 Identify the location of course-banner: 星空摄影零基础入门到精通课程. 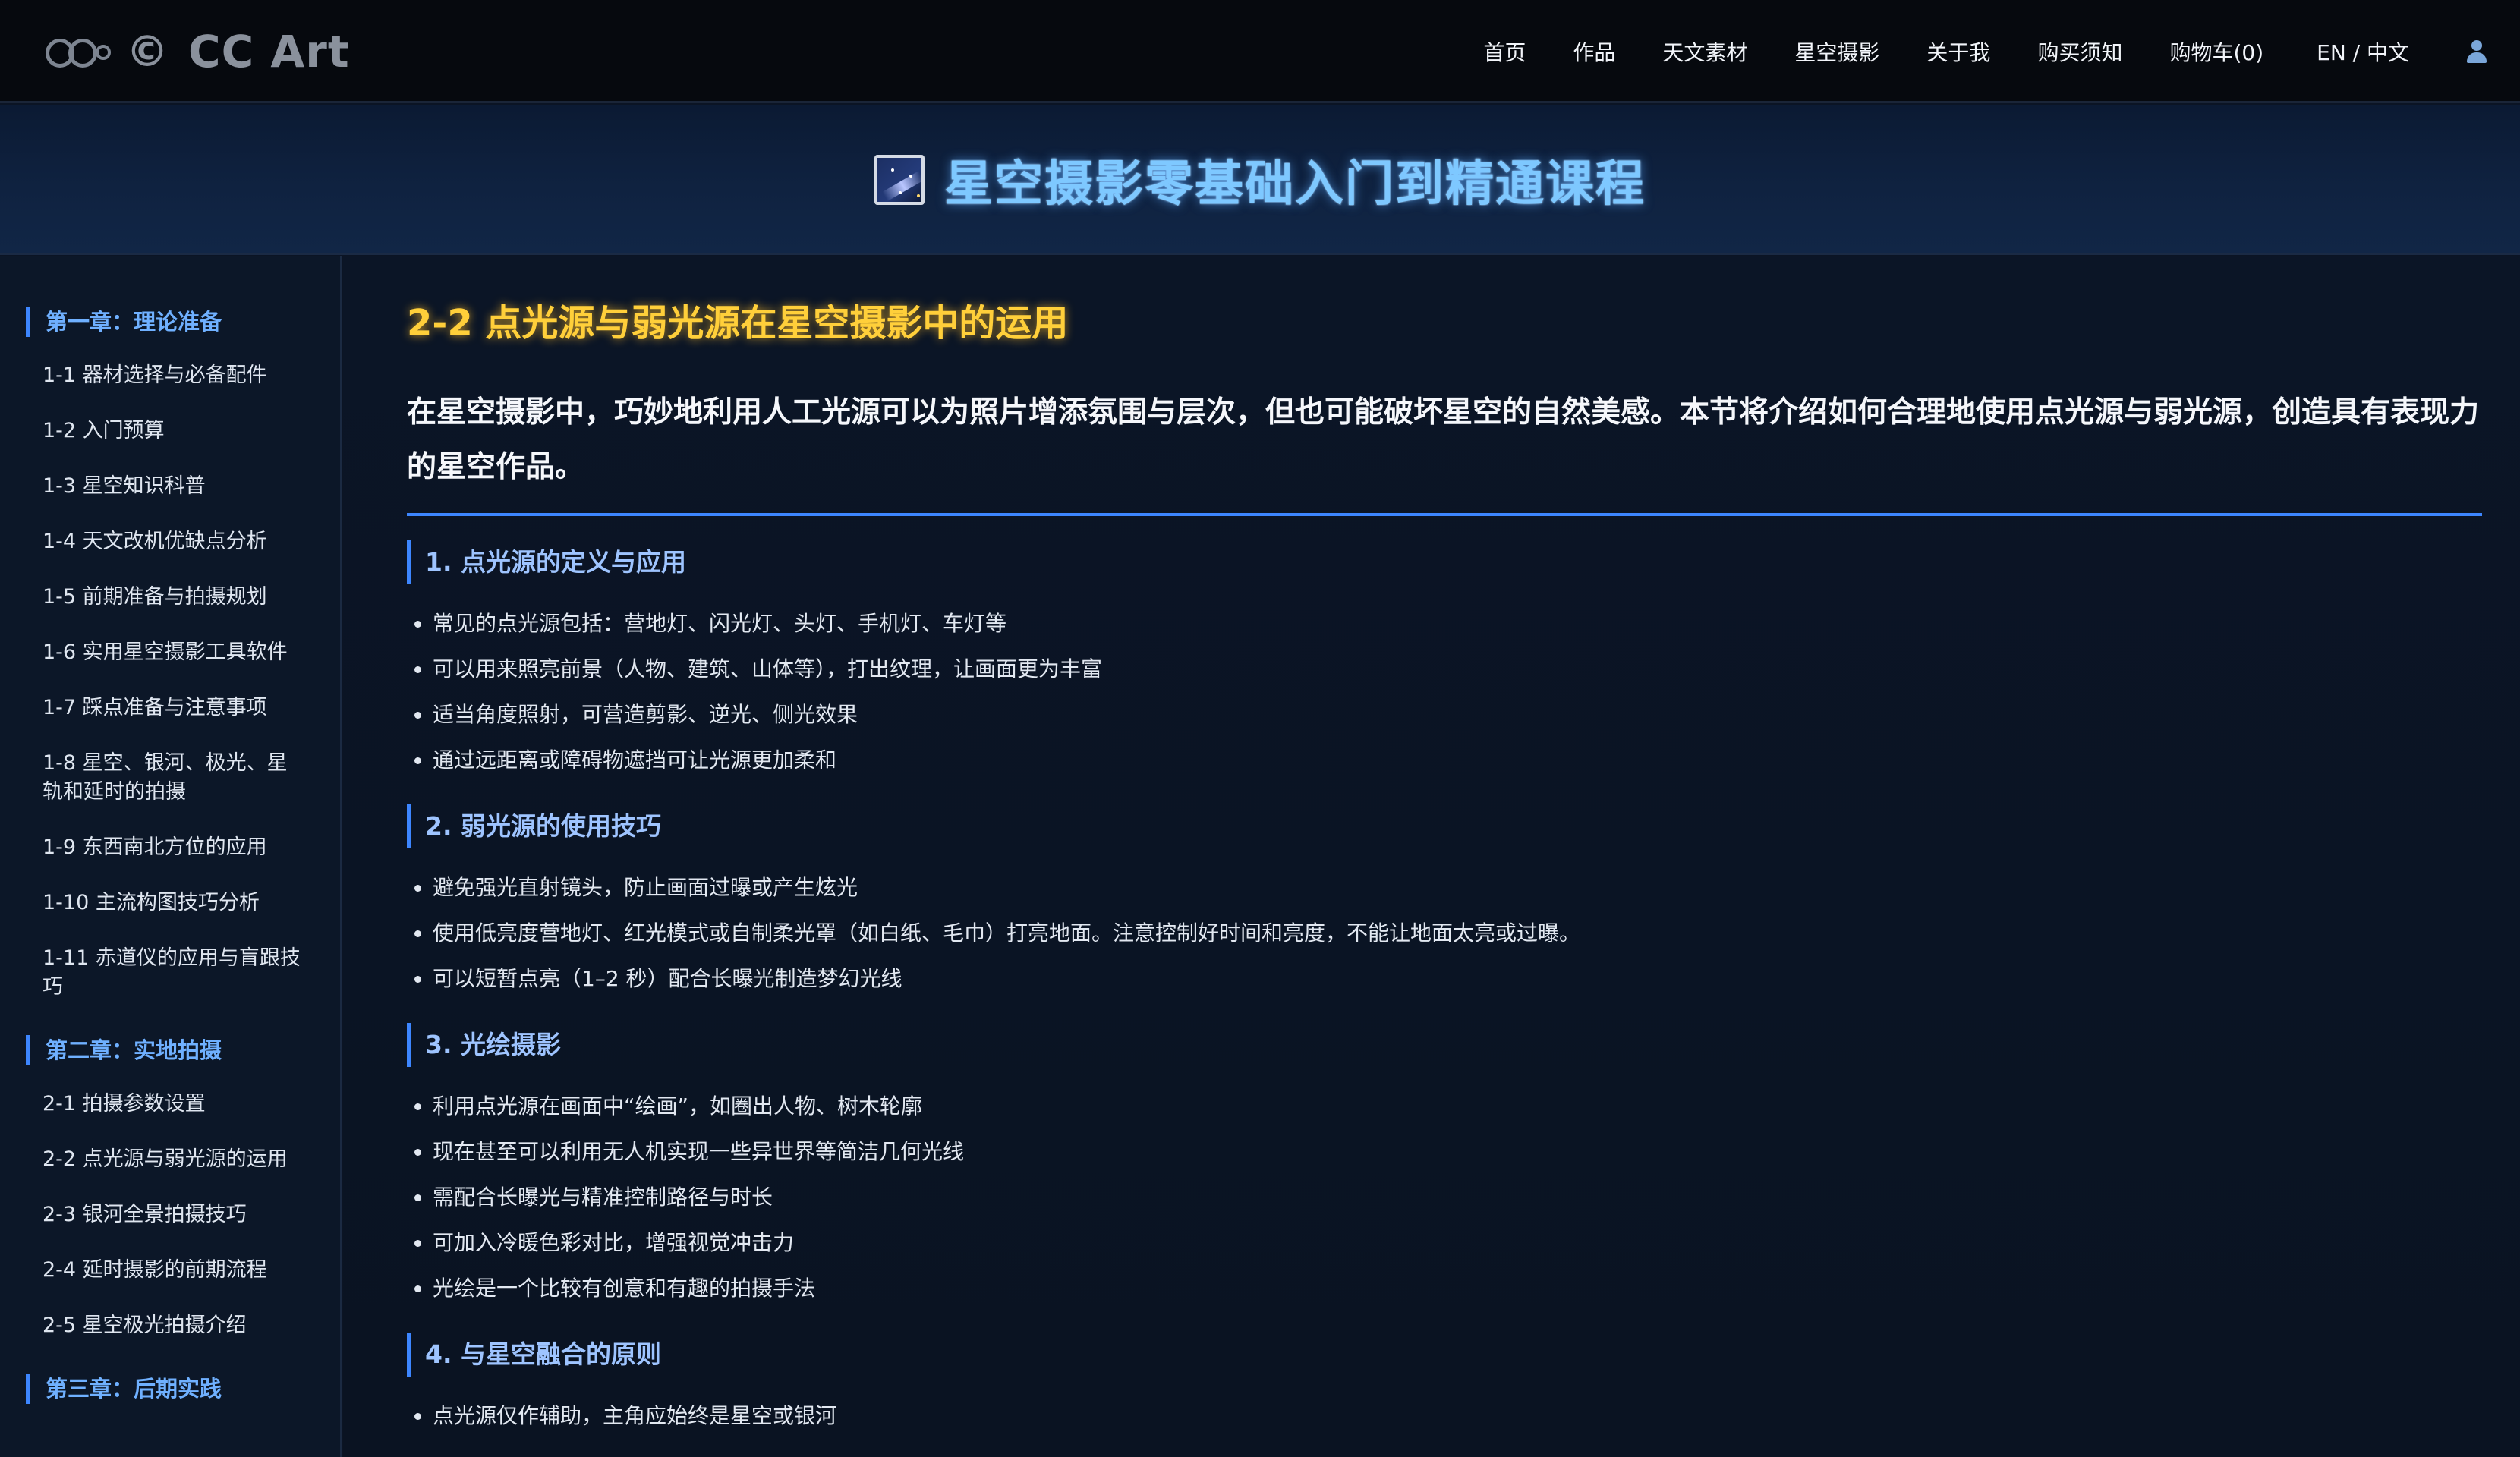
(1260, 180).